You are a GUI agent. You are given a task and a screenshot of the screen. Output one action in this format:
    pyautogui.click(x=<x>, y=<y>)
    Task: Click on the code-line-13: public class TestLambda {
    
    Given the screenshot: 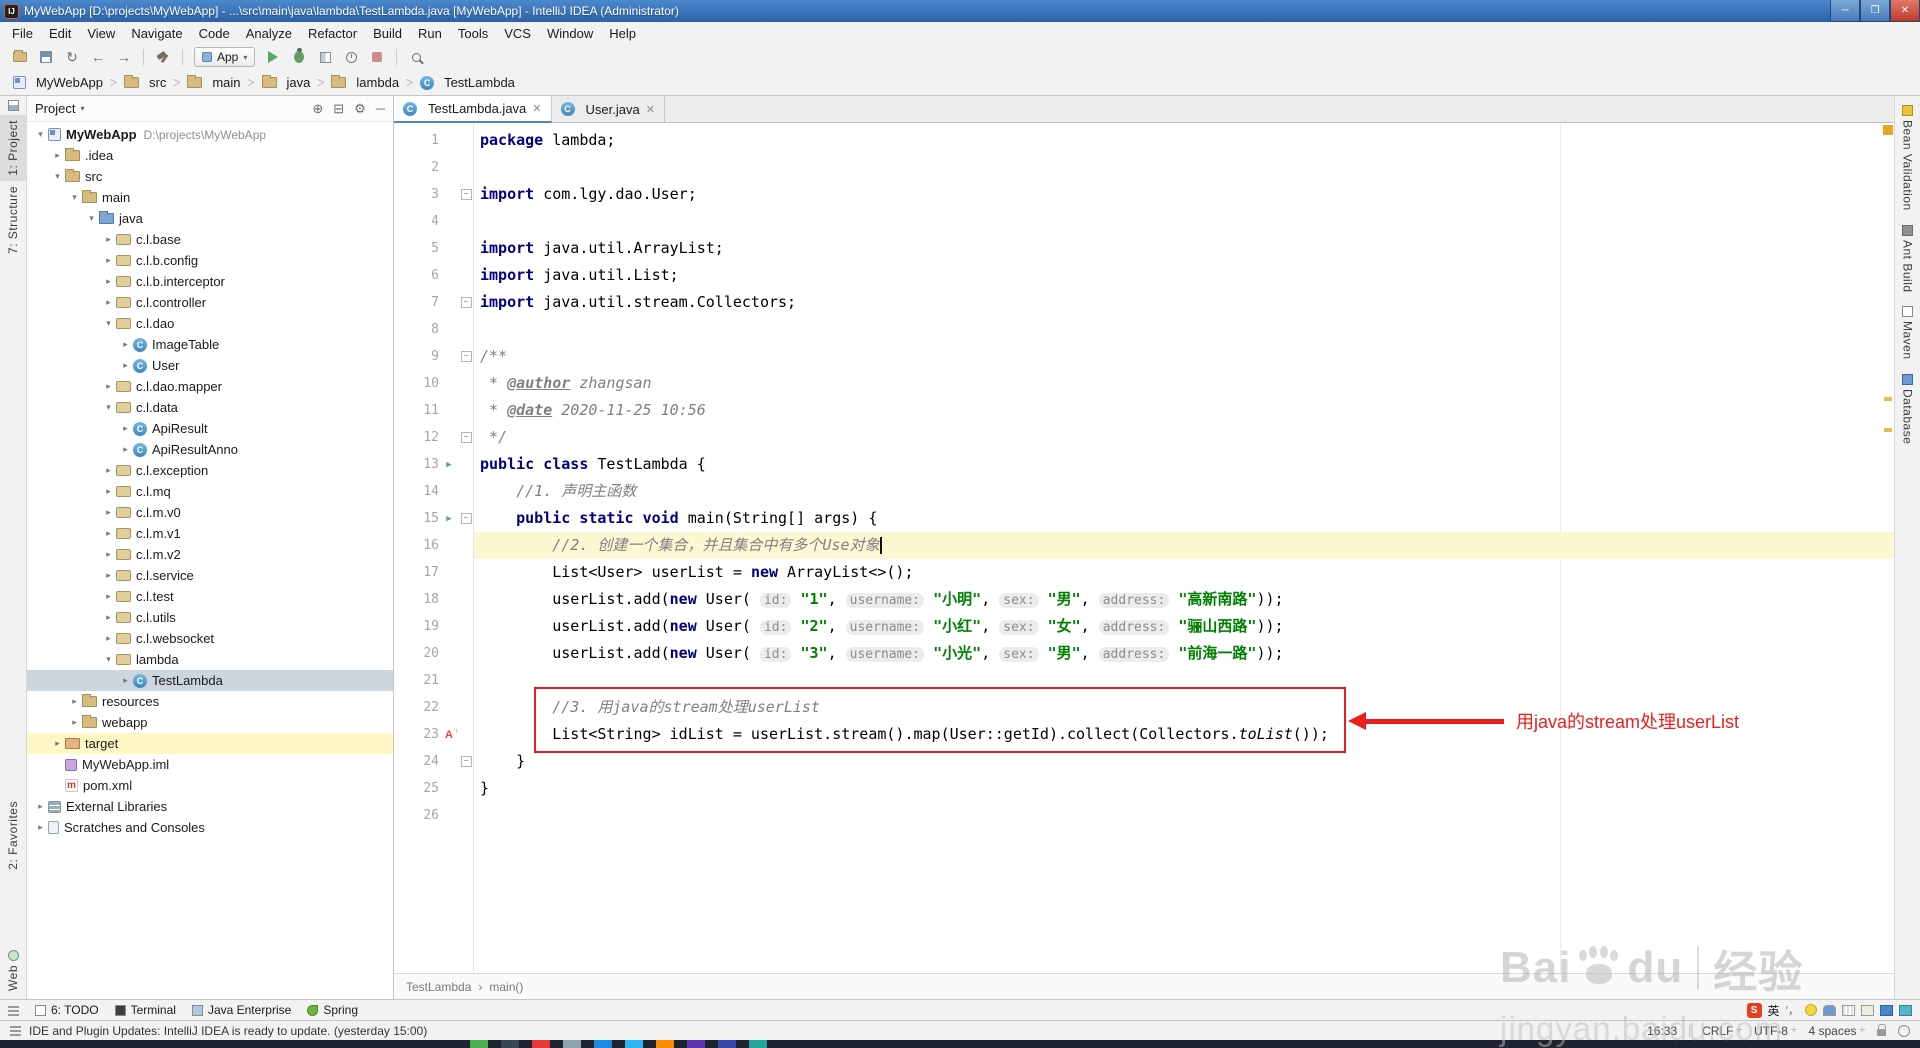 What is the action you would take?
    pyautogui.click(x=1184, y=464)
    